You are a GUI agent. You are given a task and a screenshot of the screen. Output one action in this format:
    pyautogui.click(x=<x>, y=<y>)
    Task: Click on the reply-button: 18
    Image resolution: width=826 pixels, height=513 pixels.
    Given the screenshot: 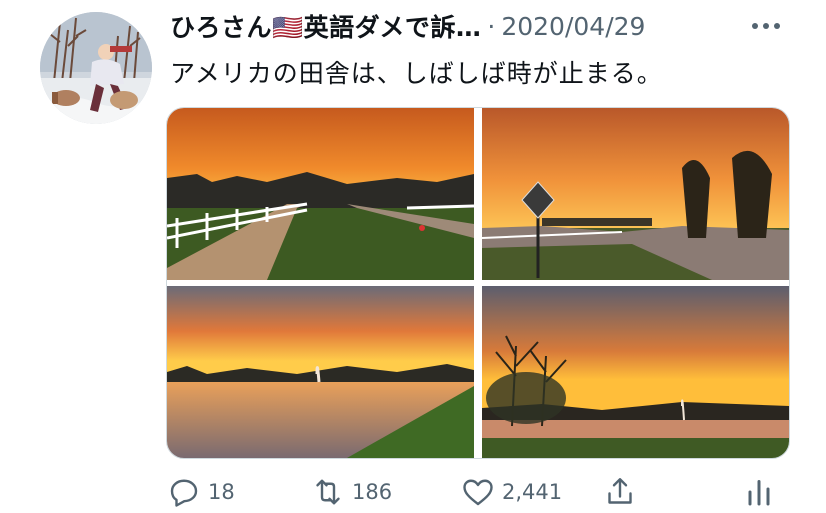 What is the action you would take?
    pyautogui.click(x=200, y=492)
    